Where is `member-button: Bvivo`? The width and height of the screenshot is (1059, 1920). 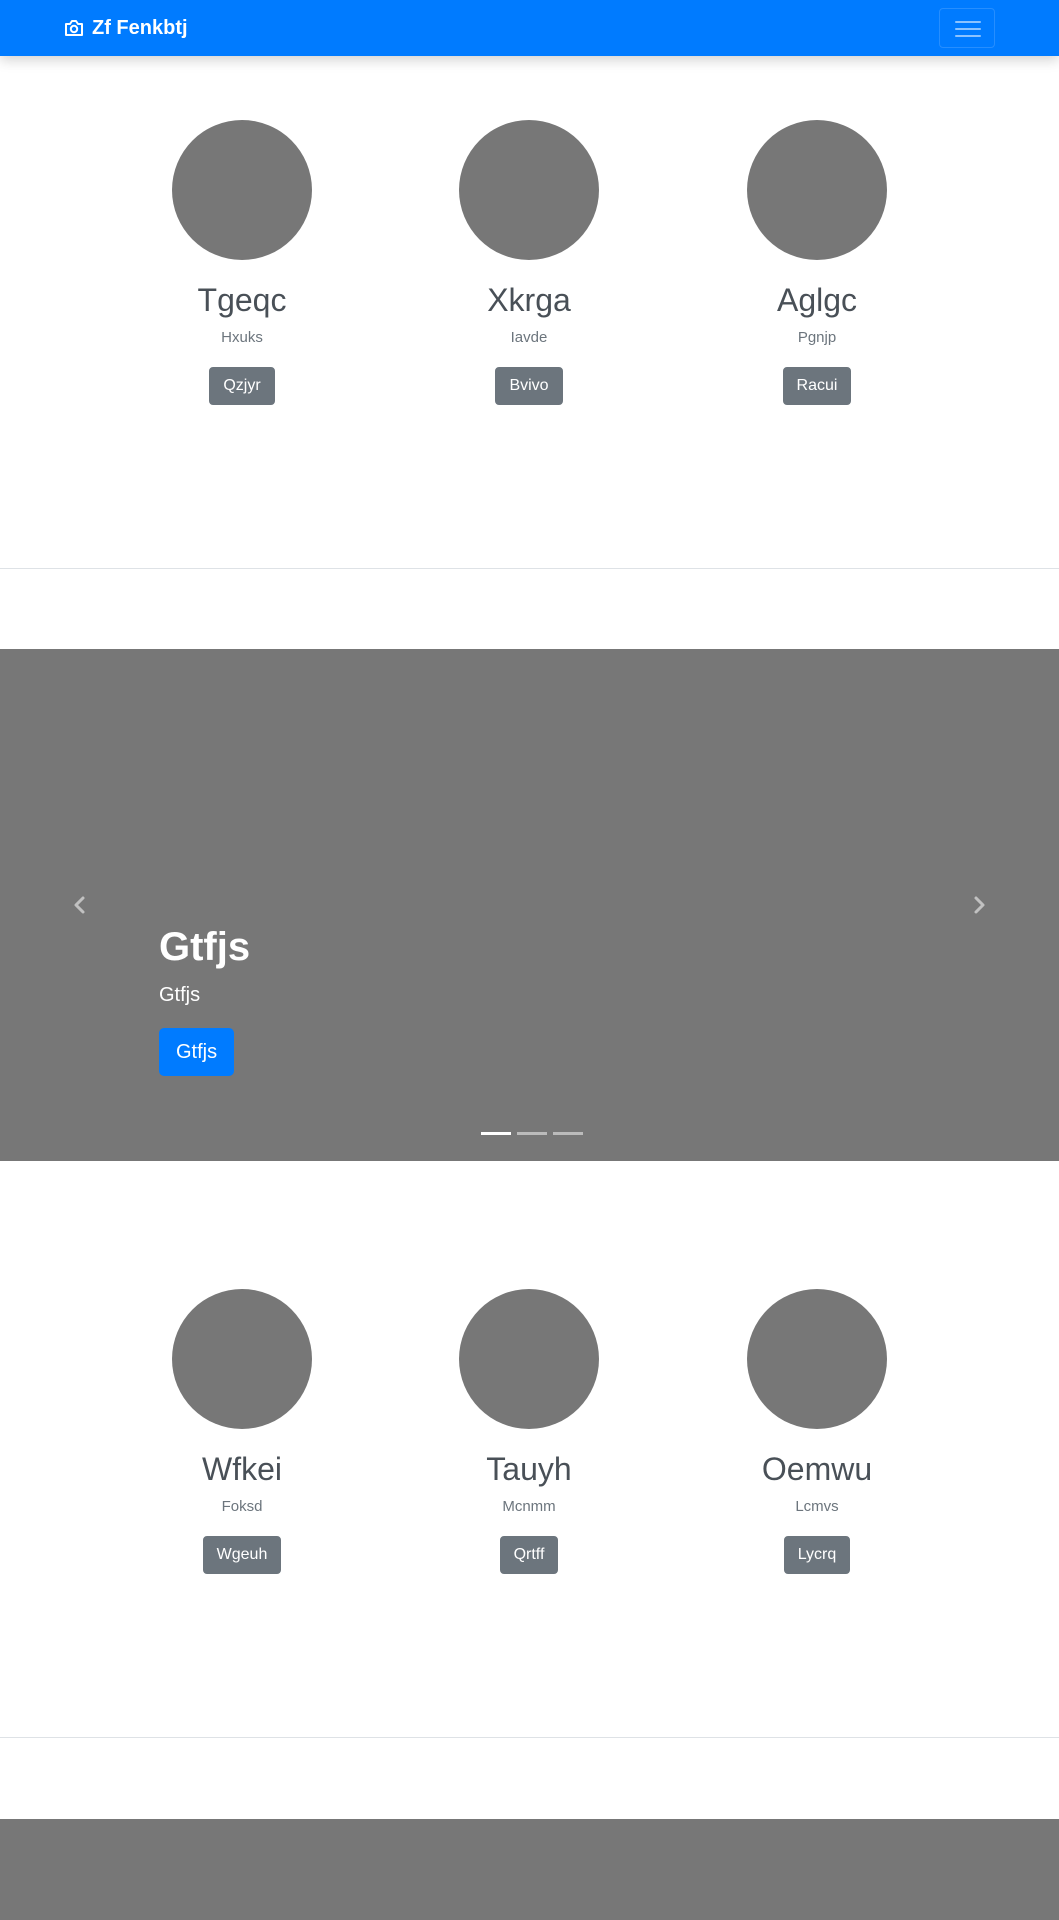 member-button: Bvivo is located at coordinates (529, 386).